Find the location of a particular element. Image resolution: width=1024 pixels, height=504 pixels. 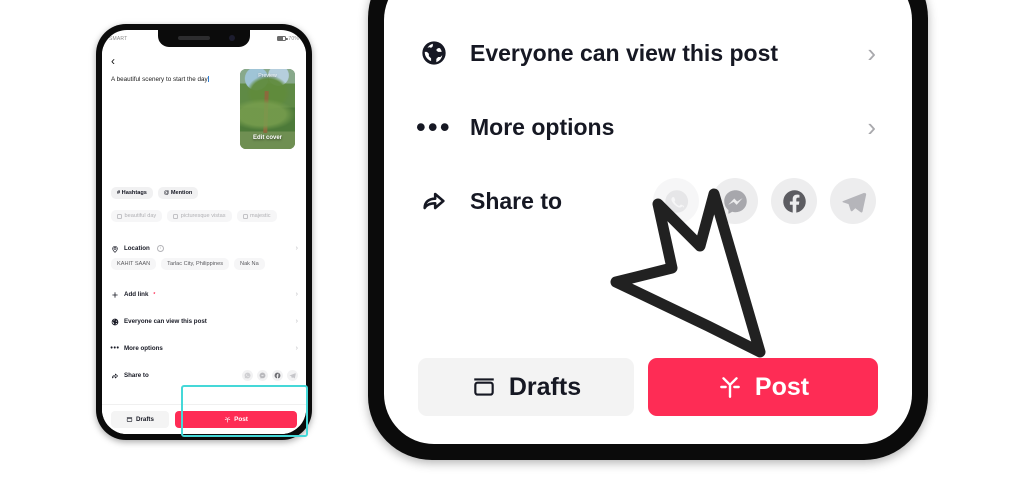

share-to-row-zoom: Share to is located at coordinates (648, 201).